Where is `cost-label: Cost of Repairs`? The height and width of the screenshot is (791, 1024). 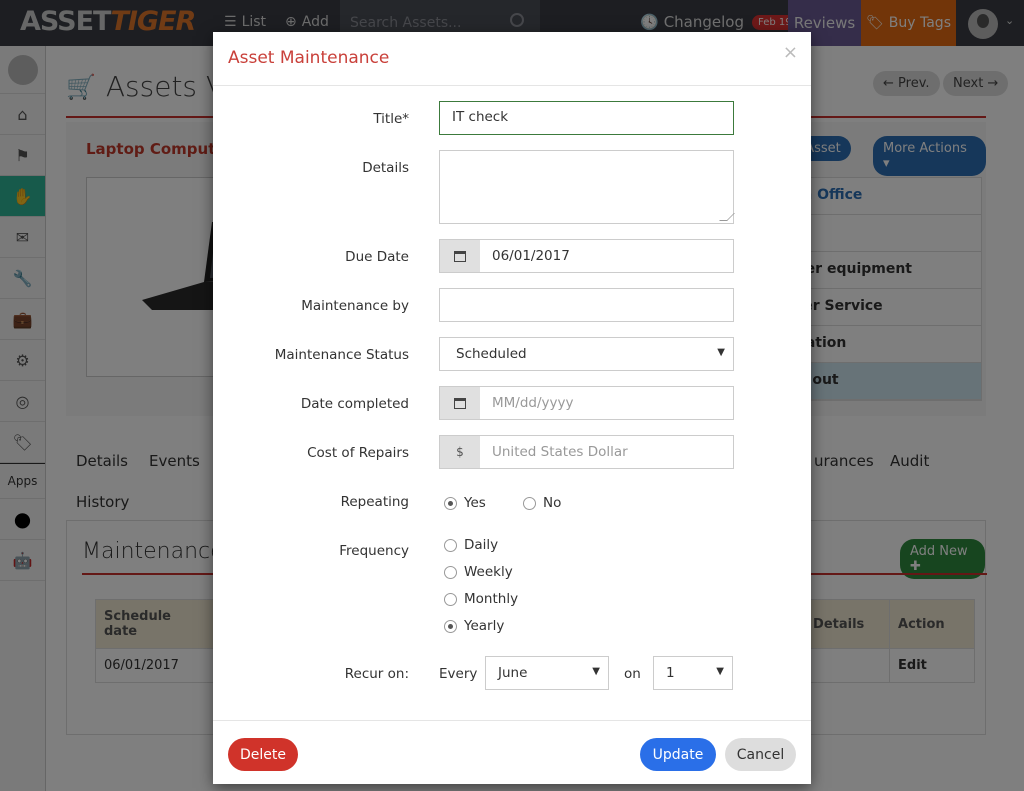 cost-label: Cost of Repairs is located at coordinates (358, 453).